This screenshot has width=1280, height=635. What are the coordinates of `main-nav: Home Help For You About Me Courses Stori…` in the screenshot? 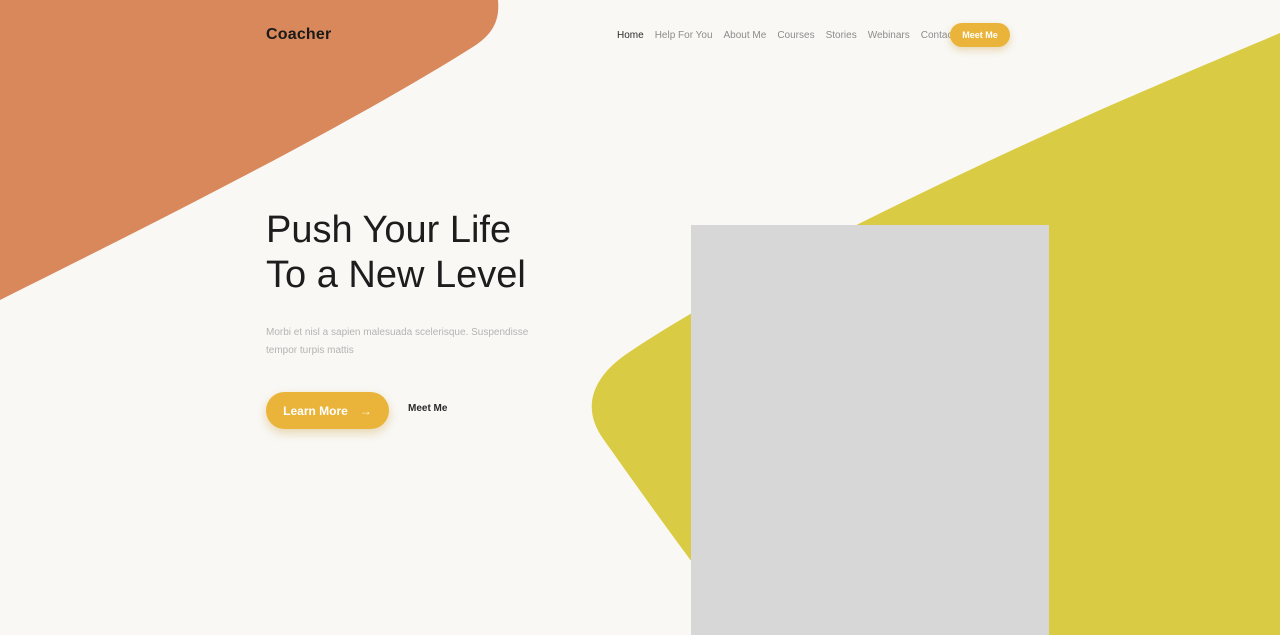 It's located at (791, 35).